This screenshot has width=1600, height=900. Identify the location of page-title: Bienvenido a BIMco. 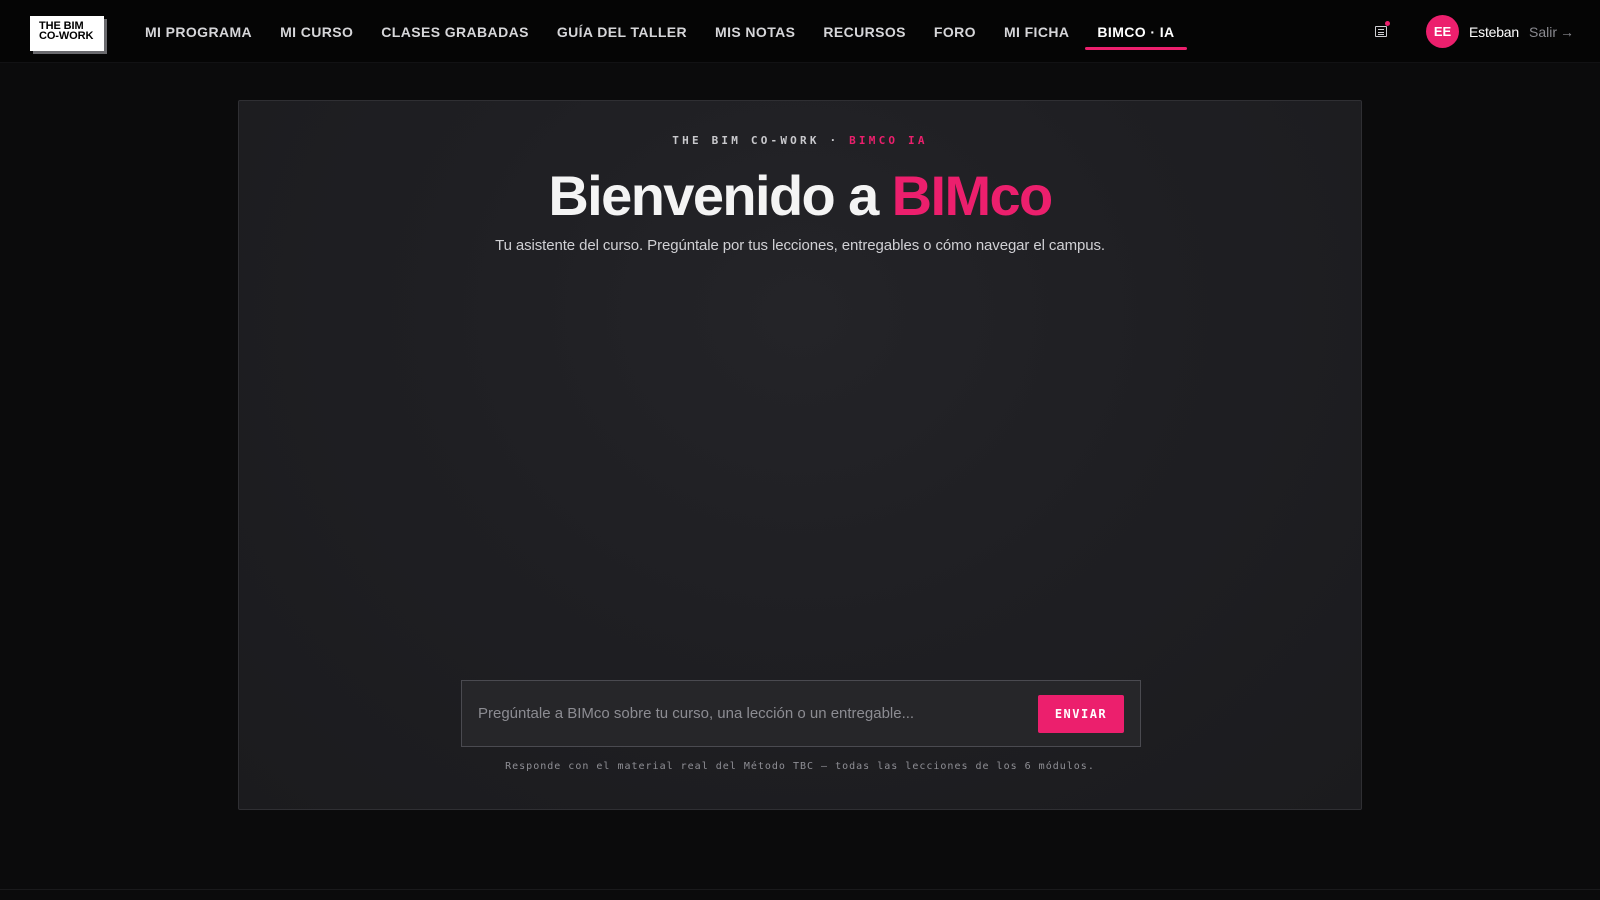
(800, 195).